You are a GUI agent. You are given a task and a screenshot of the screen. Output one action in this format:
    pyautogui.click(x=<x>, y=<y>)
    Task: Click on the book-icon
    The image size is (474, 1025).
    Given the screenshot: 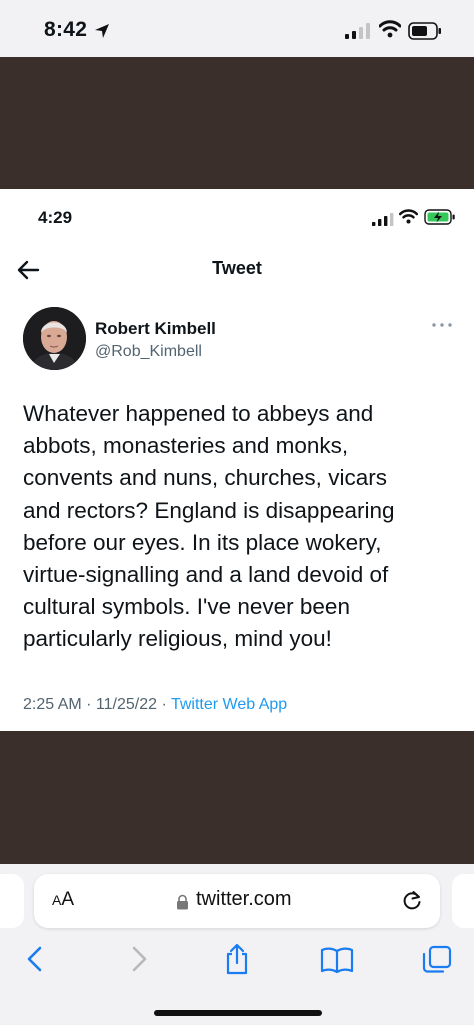 What is the action you would take?
    pyautogui.click(x=337, y=959)
    